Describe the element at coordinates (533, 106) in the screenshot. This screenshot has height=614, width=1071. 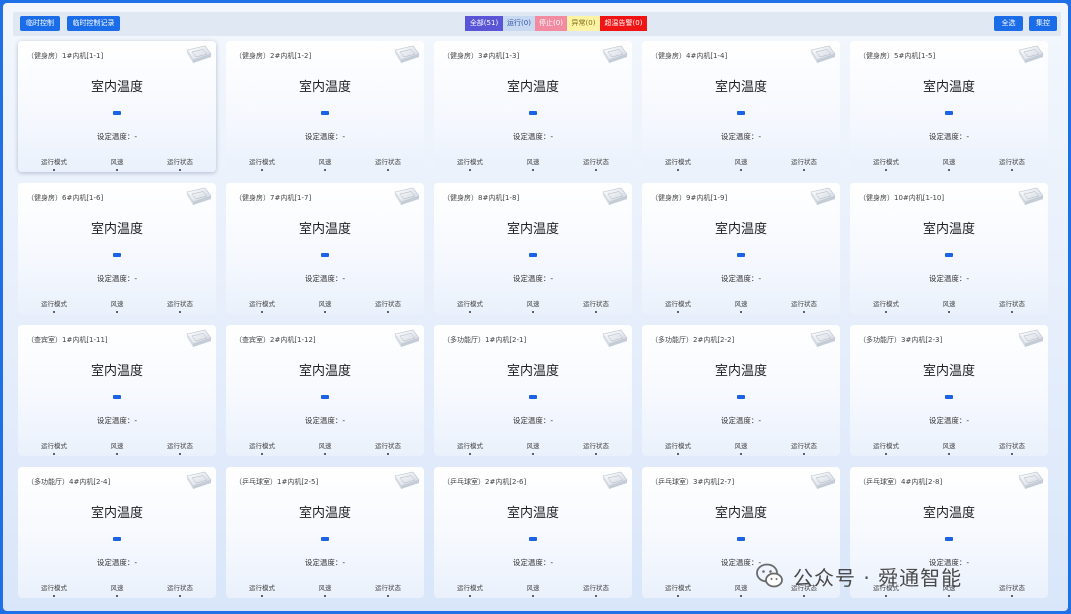
I see `unit-card: （健身房）3#内机[1-3] 室内温度 设定温度：- 运行模式 风速 运行状态` at that location.